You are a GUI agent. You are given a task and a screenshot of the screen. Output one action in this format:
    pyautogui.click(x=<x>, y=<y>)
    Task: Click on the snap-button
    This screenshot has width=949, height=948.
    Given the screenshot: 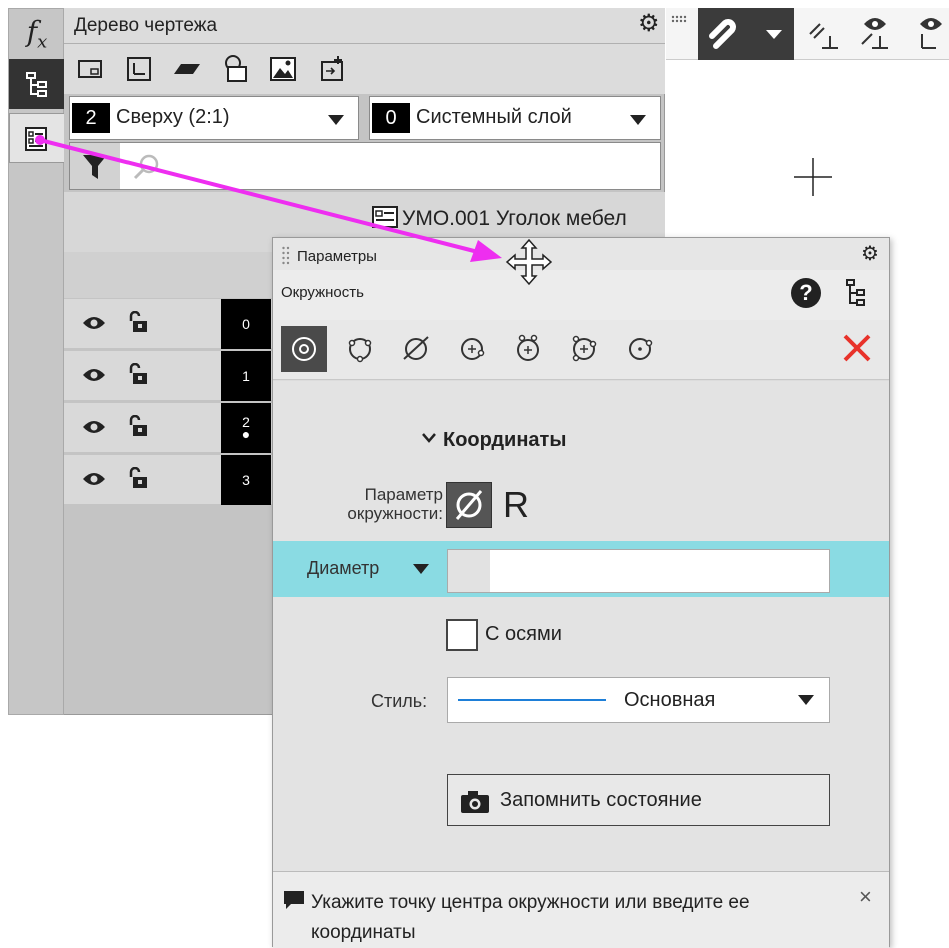 What is the action you would take?
    pyautogui.click(x=746, y=34)
    